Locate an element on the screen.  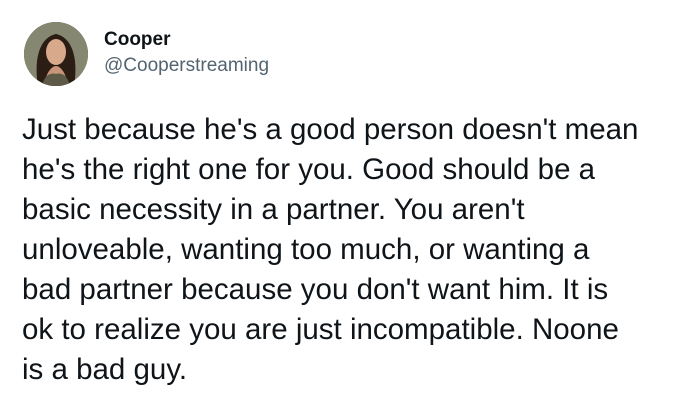
tweet-text-line: basic necessity in a partner. You aren't is located at coordinates (273, 209).